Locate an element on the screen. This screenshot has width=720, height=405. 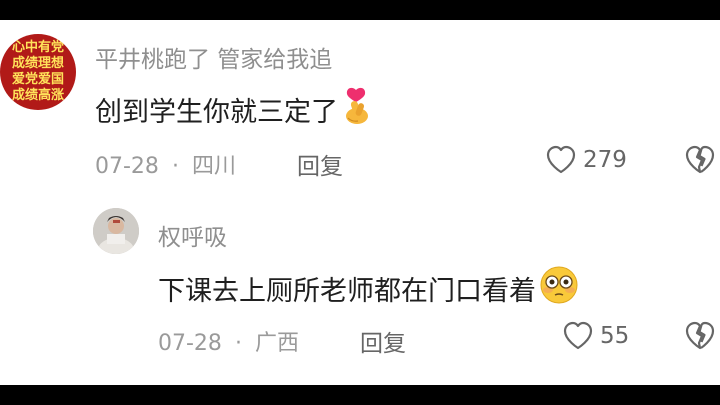
comment-text: 创到学生你就三定了 is located at coordinates (233, 109).